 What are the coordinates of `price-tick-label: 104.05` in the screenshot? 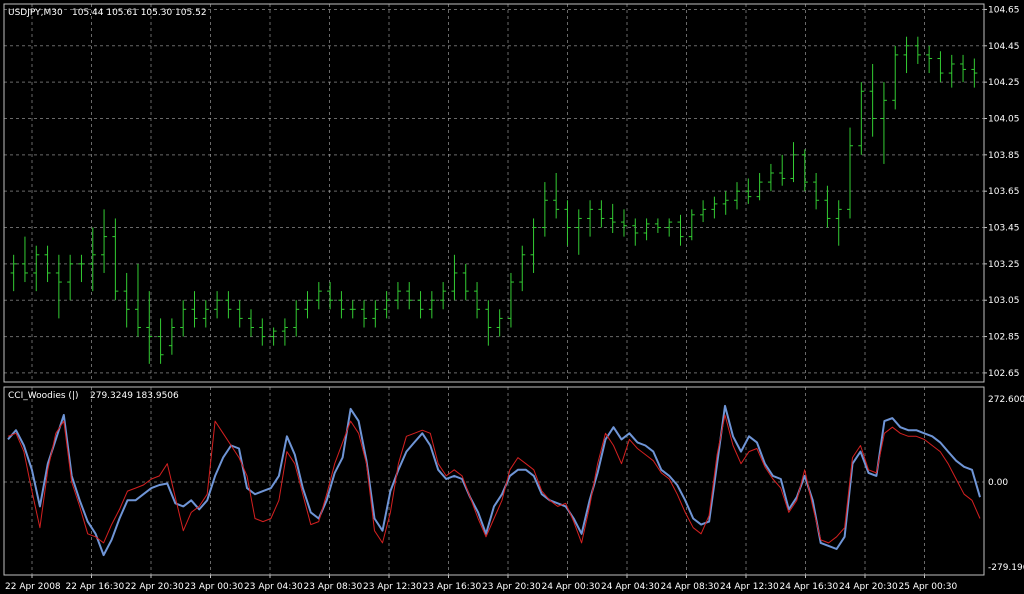 It's located at (1004, 119).